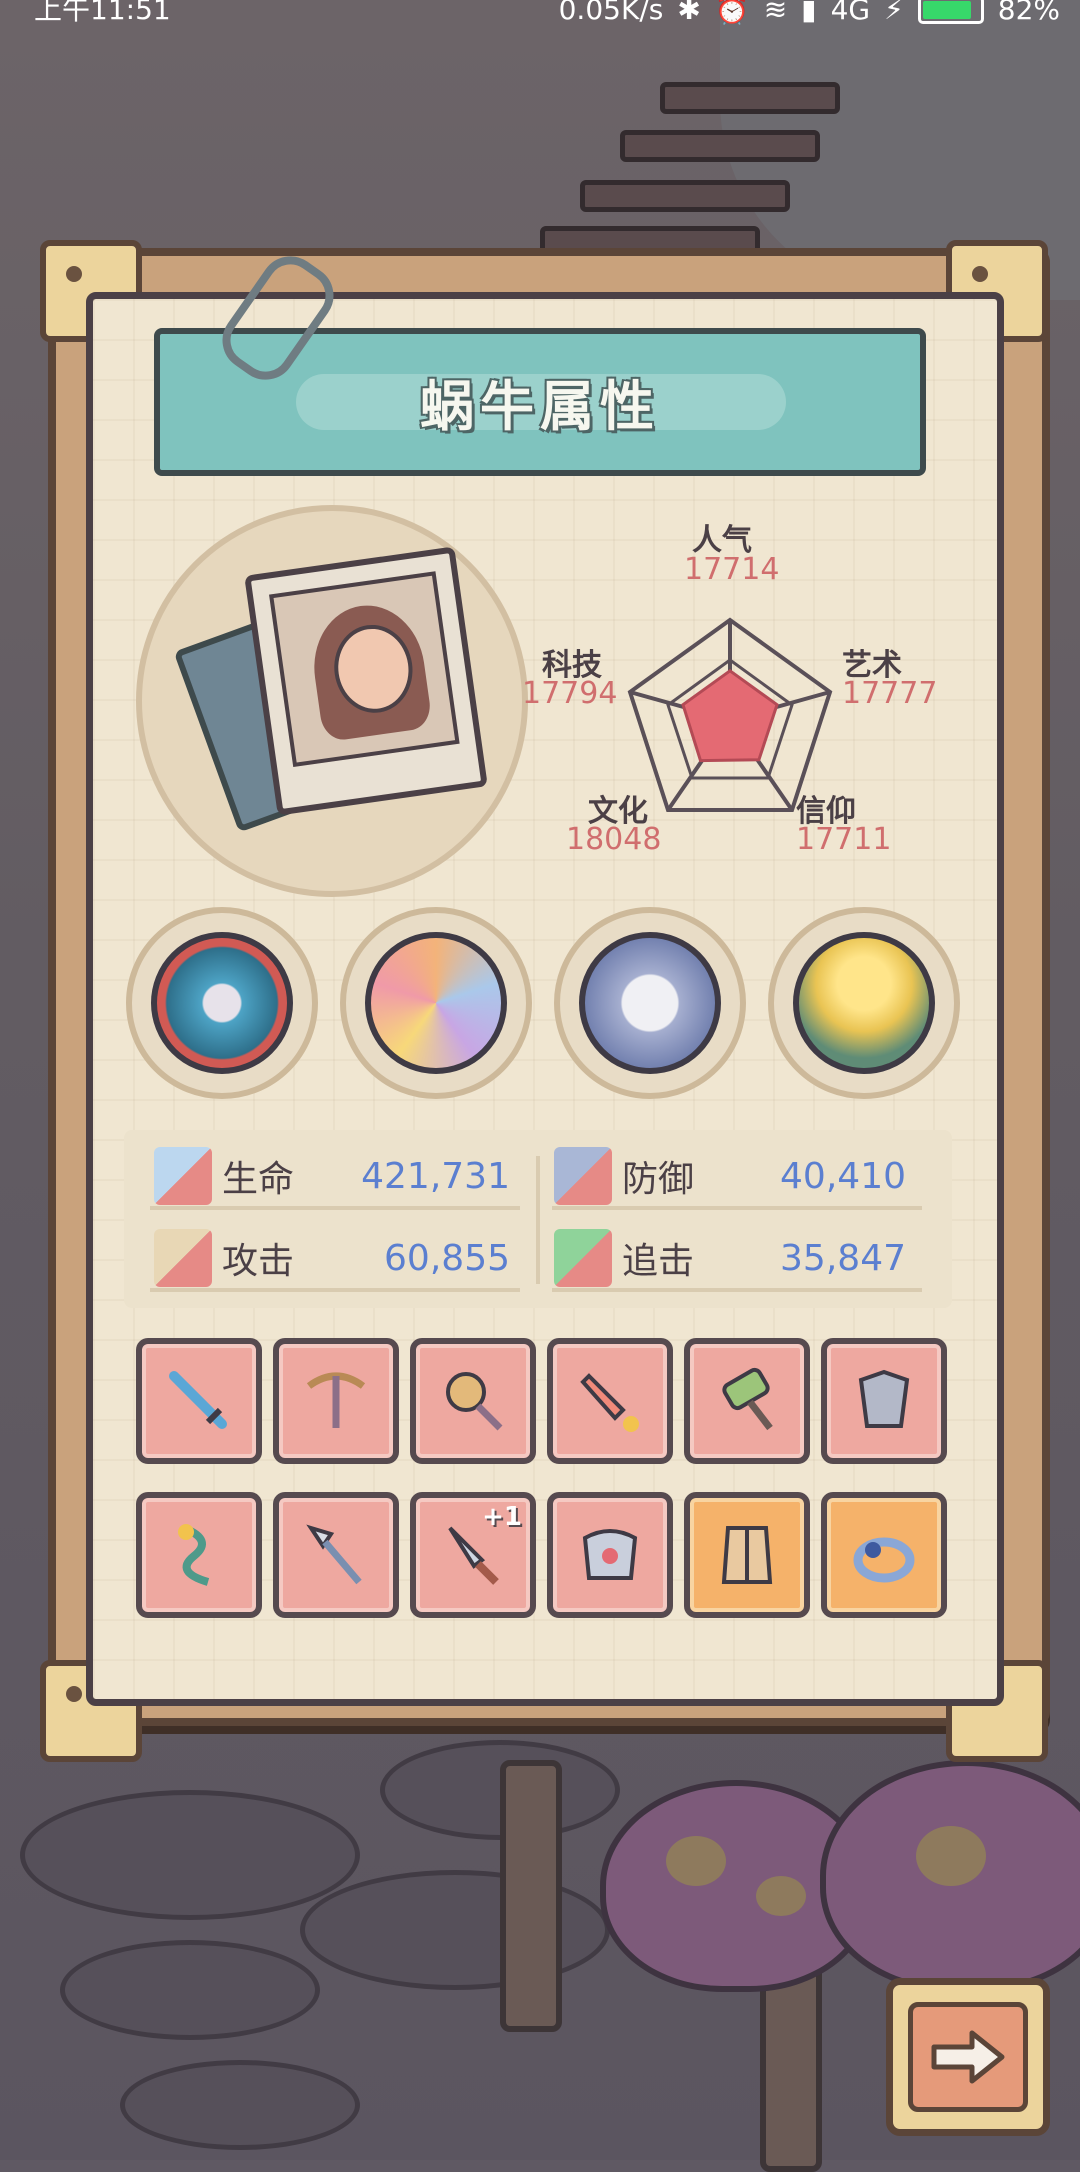 This screenshot has height=2172, width=1080. Describe the element at coordinates (538, 1220) in the screenshot. I see `stats-divider` at that location.